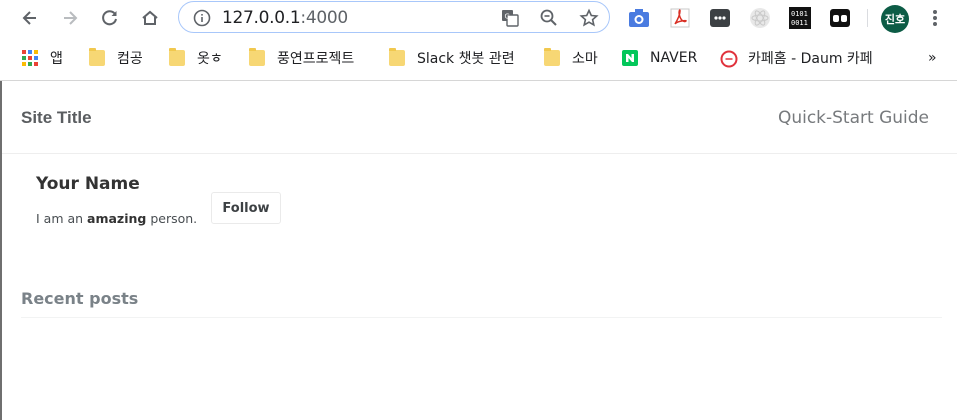 The height and width of the screenshot is (420, 957). Describe the element at coordinates (589, 18) in the screenshot. I see `bookmark-star-icon` at that location.